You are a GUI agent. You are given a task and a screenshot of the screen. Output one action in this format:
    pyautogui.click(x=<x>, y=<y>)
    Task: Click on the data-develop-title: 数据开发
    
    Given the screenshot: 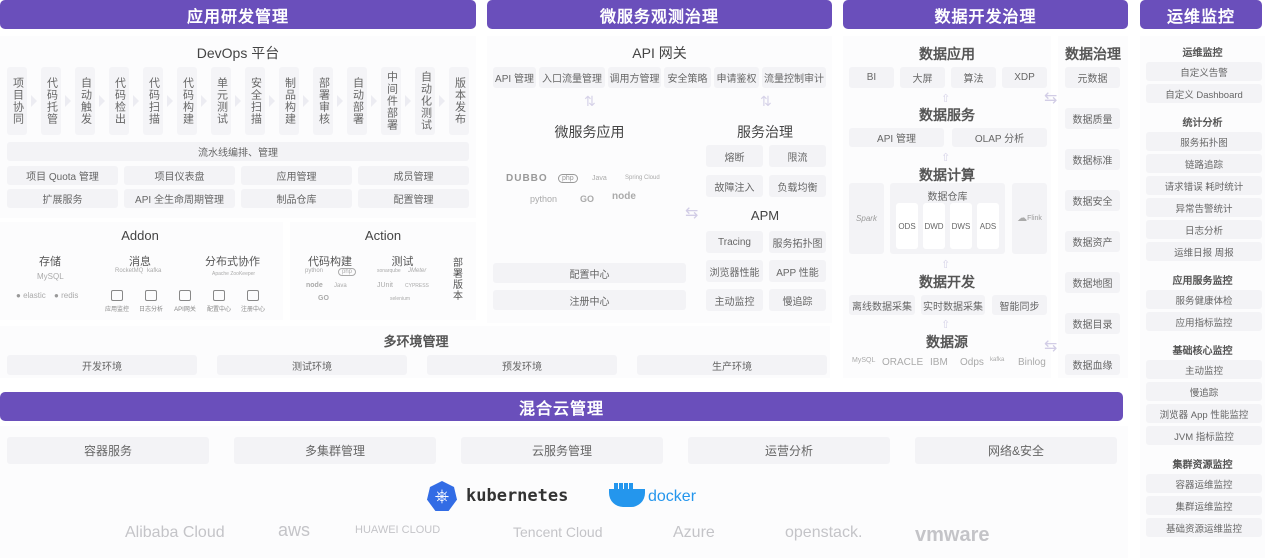 What is the action you would take?
    pyautogui.click(x=947, y=282)
    